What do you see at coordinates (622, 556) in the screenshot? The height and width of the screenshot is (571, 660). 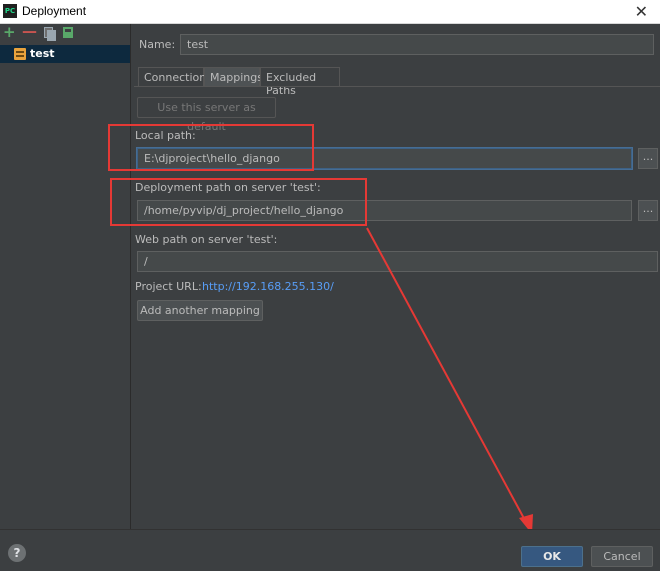 I see `cancel-button: Cancel` at bounding box center [622, 556].